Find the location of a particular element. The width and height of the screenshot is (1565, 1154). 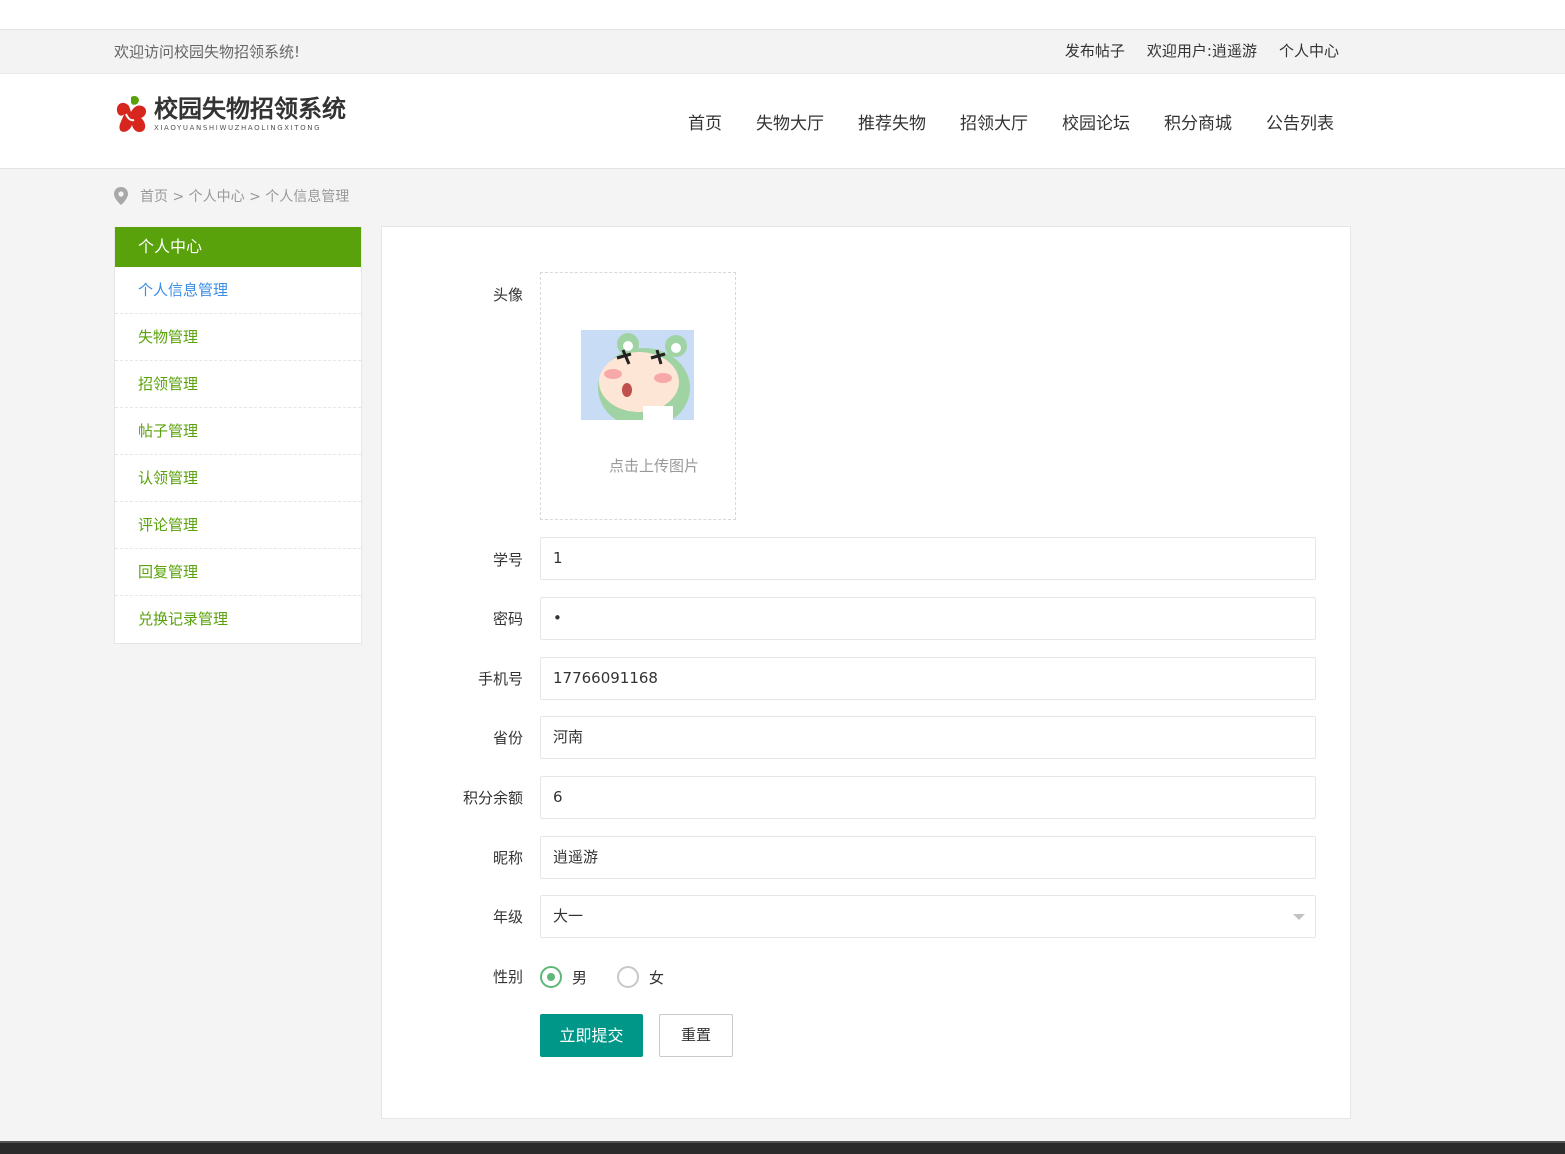

radio-unchecked-icon is located at coordinates (628, 977).